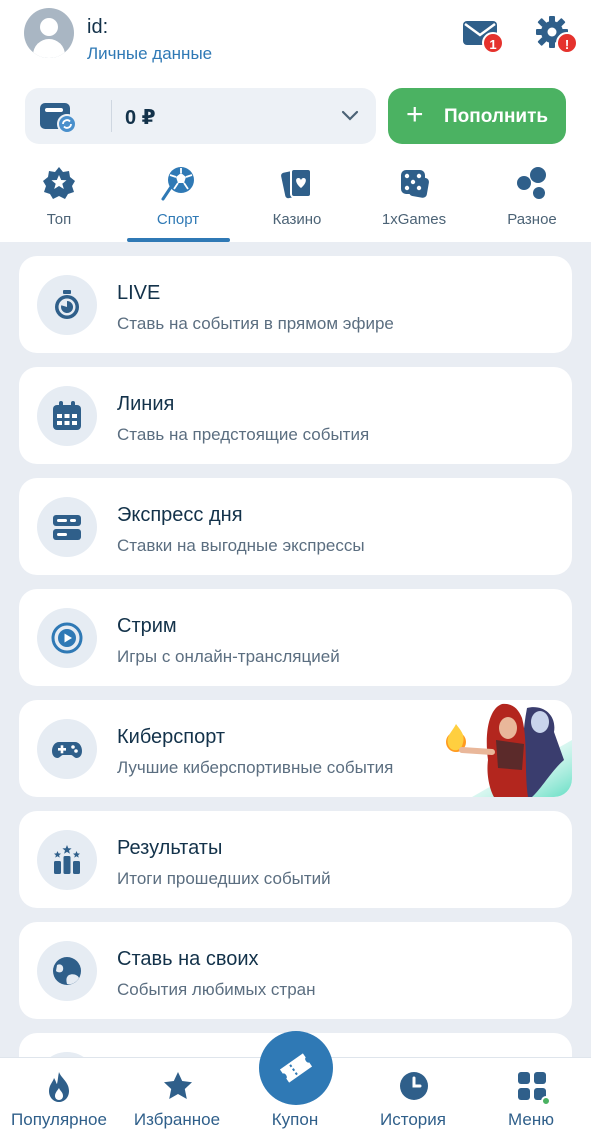 This screenshot has height=1145, width=591. I want to click on tab-top: Топ, so click(59, 203).